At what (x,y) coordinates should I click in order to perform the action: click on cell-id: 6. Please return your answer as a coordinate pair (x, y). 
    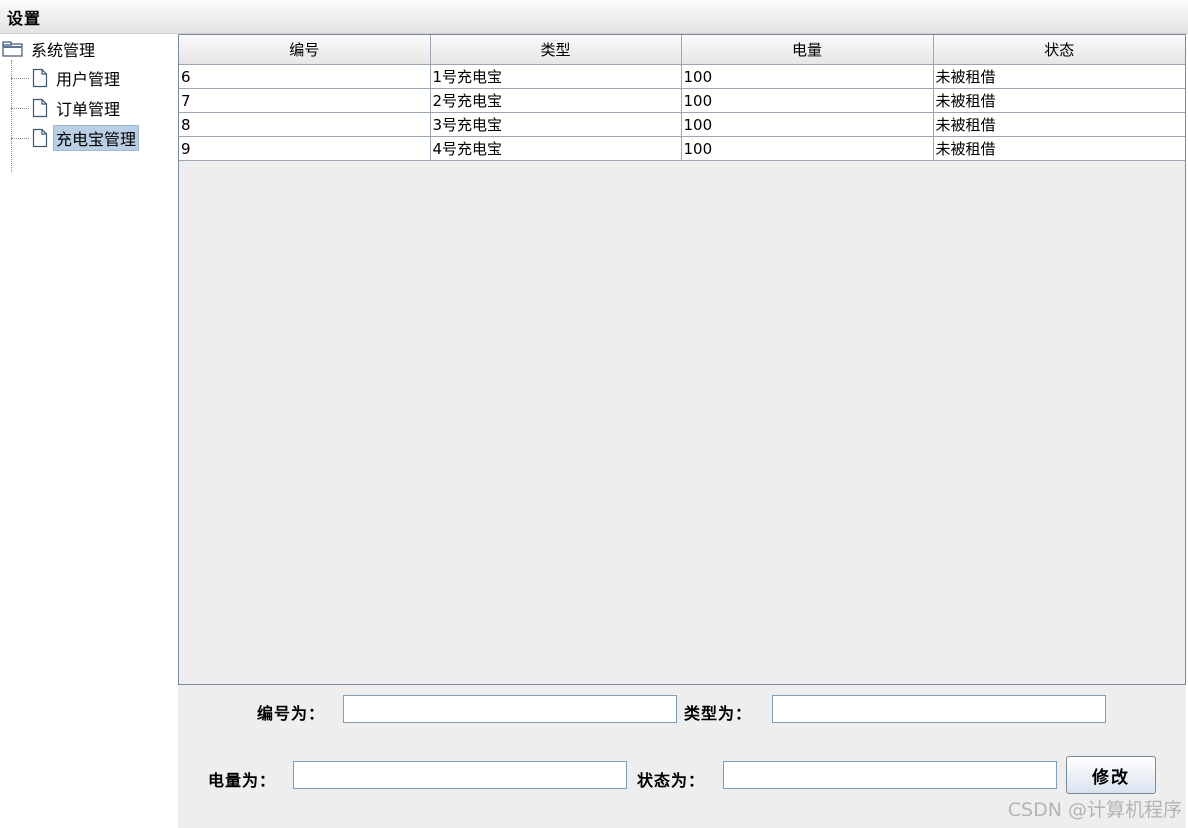
    Looking at the image, I should click on (305, 76).